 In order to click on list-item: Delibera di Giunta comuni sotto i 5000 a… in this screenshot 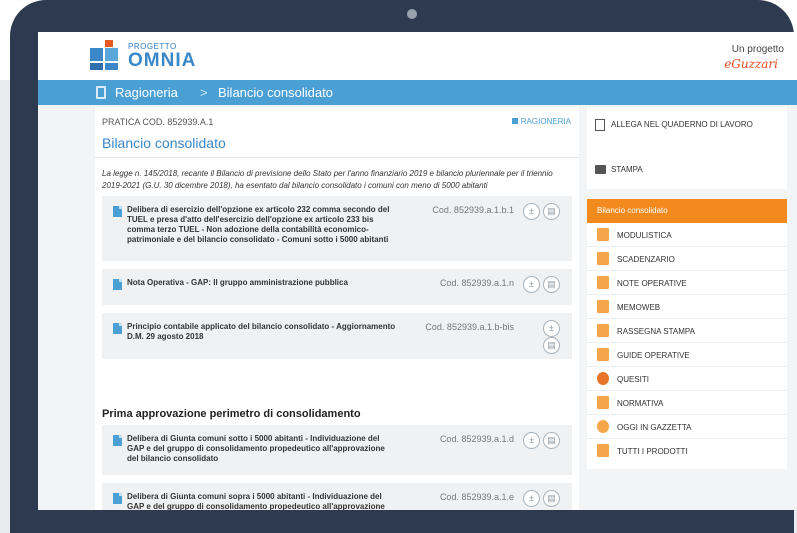, I will do `click(337, 450)`.